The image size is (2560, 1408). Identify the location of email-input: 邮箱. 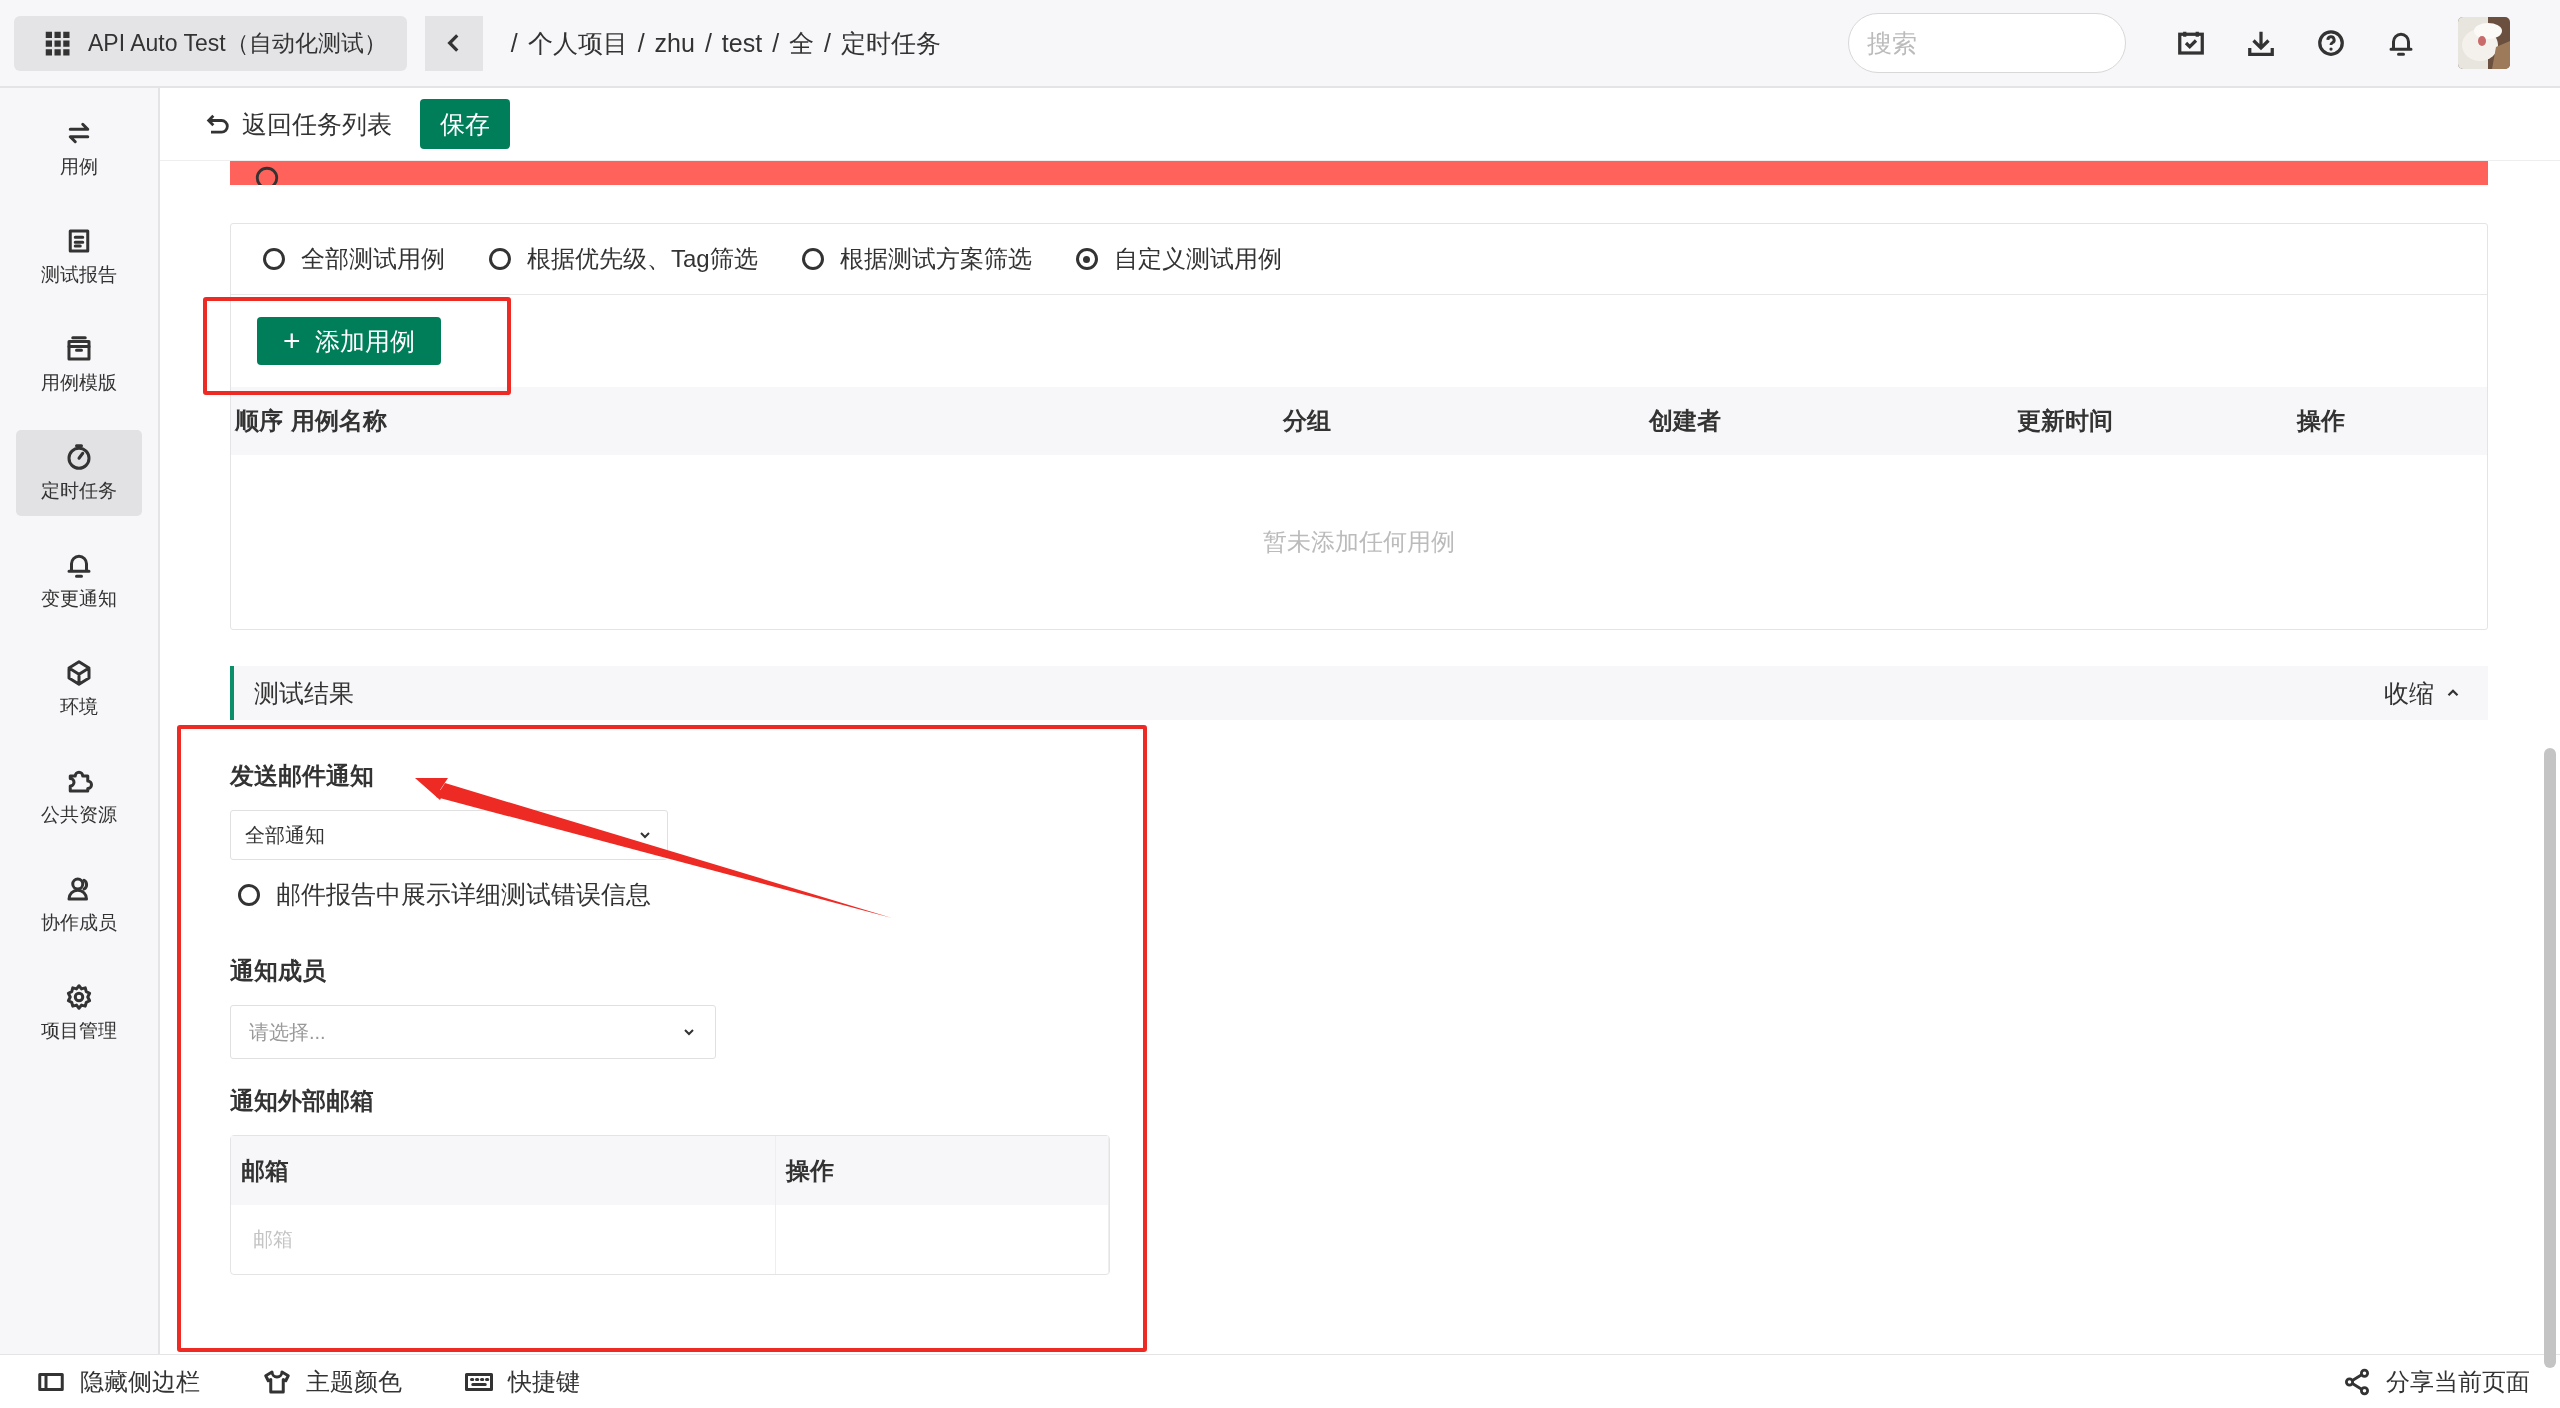
(503, 1239).